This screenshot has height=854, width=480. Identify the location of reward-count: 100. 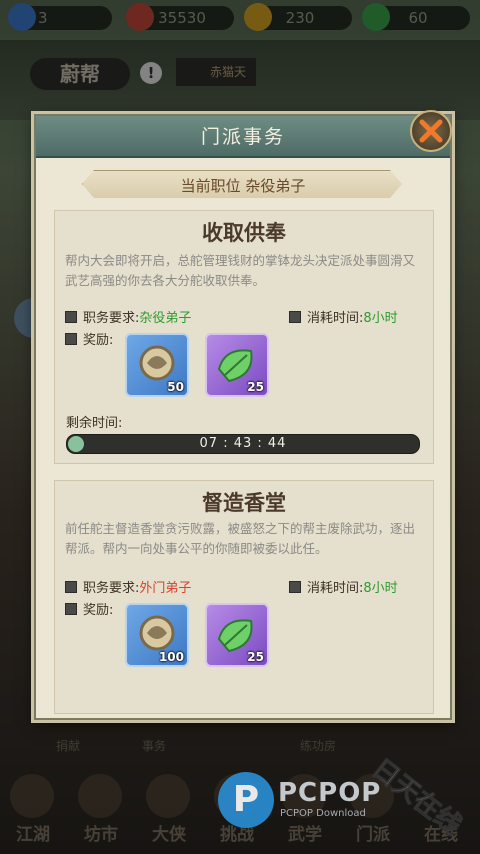
(171, 657).